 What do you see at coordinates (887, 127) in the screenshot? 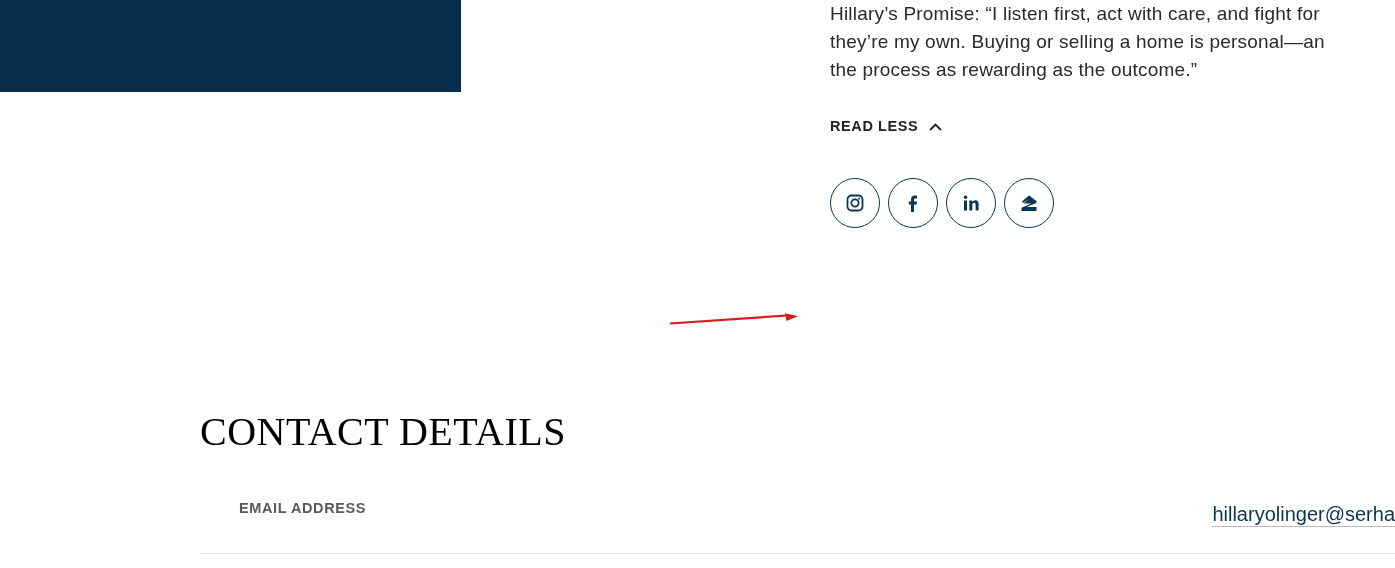
I see `read-less-button: READ LESS` at bounding box center [887, 127].